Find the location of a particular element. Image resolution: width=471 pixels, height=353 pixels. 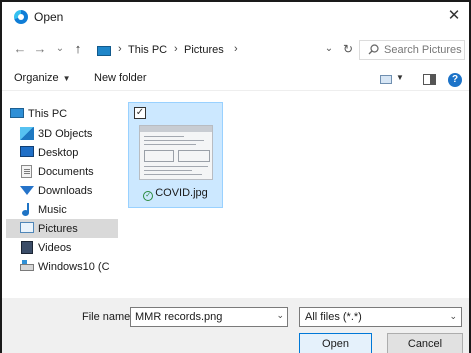

nav-item-windows10-drive: Windows10 (C is located at coordinates (62, 266).